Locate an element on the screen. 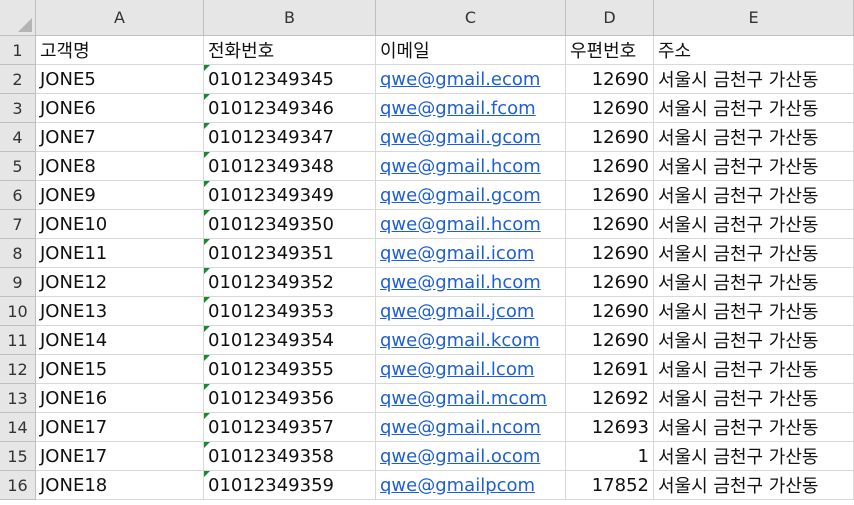  cell-name: JONE6 is located at coordinates (120, 108).